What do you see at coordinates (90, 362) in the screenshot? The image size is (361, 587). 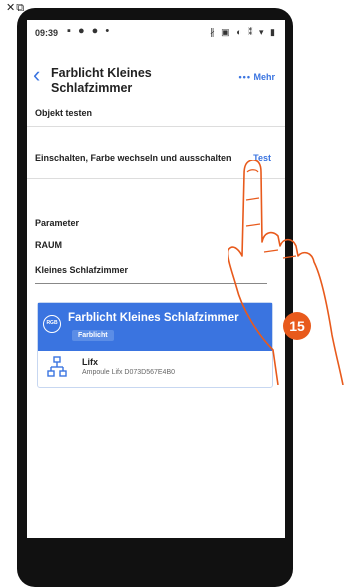 I see `device-name: Lifx` at bounding box center [90, 362].